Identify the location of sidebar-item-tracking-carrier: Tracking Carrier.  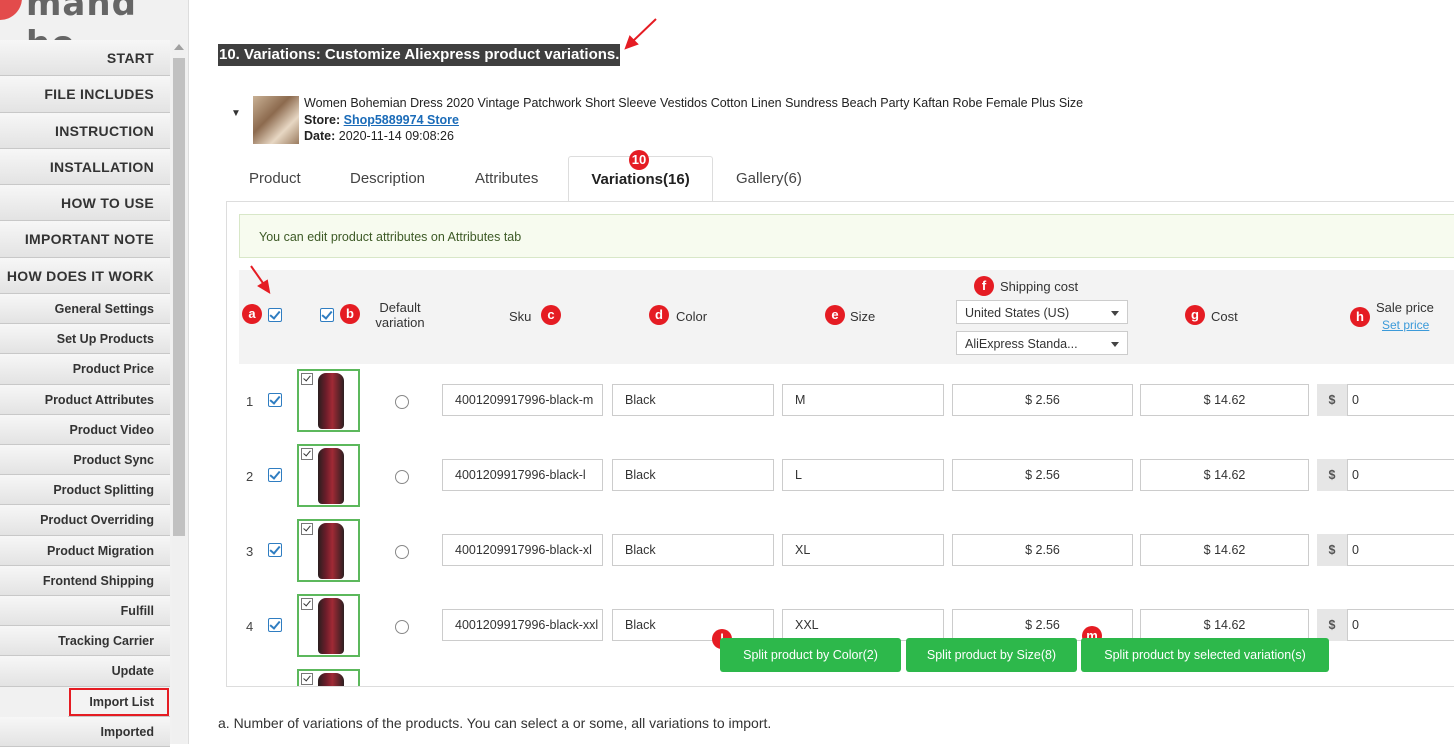
(85, 641).